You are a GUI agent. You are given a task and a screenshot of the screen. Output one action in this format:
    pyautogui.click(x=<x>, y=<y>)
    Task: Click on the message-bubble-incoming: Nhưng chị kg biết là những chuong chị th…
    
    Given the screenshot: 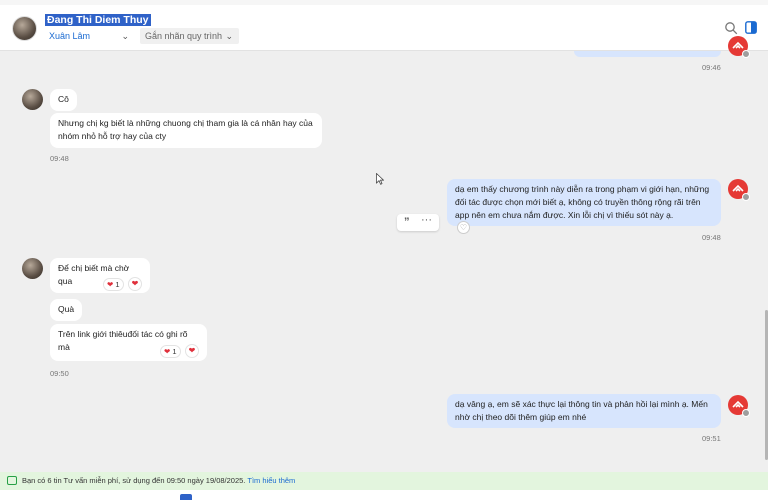 What is the action you would take?
    pyautogui.click(x=186, y=130)
    